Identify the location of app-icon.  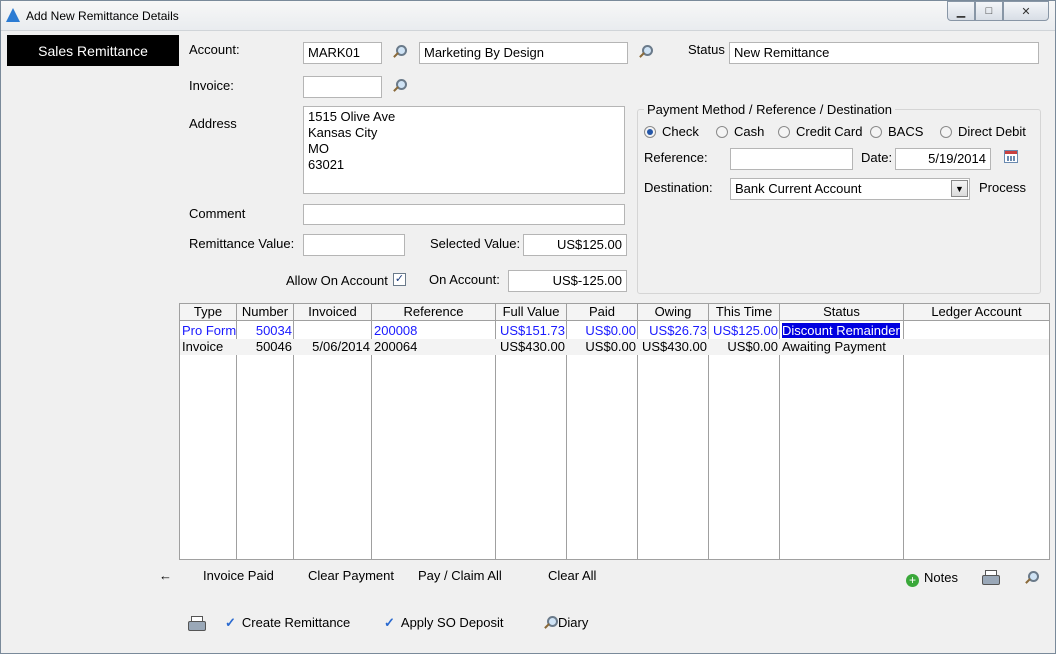
(13, 15).